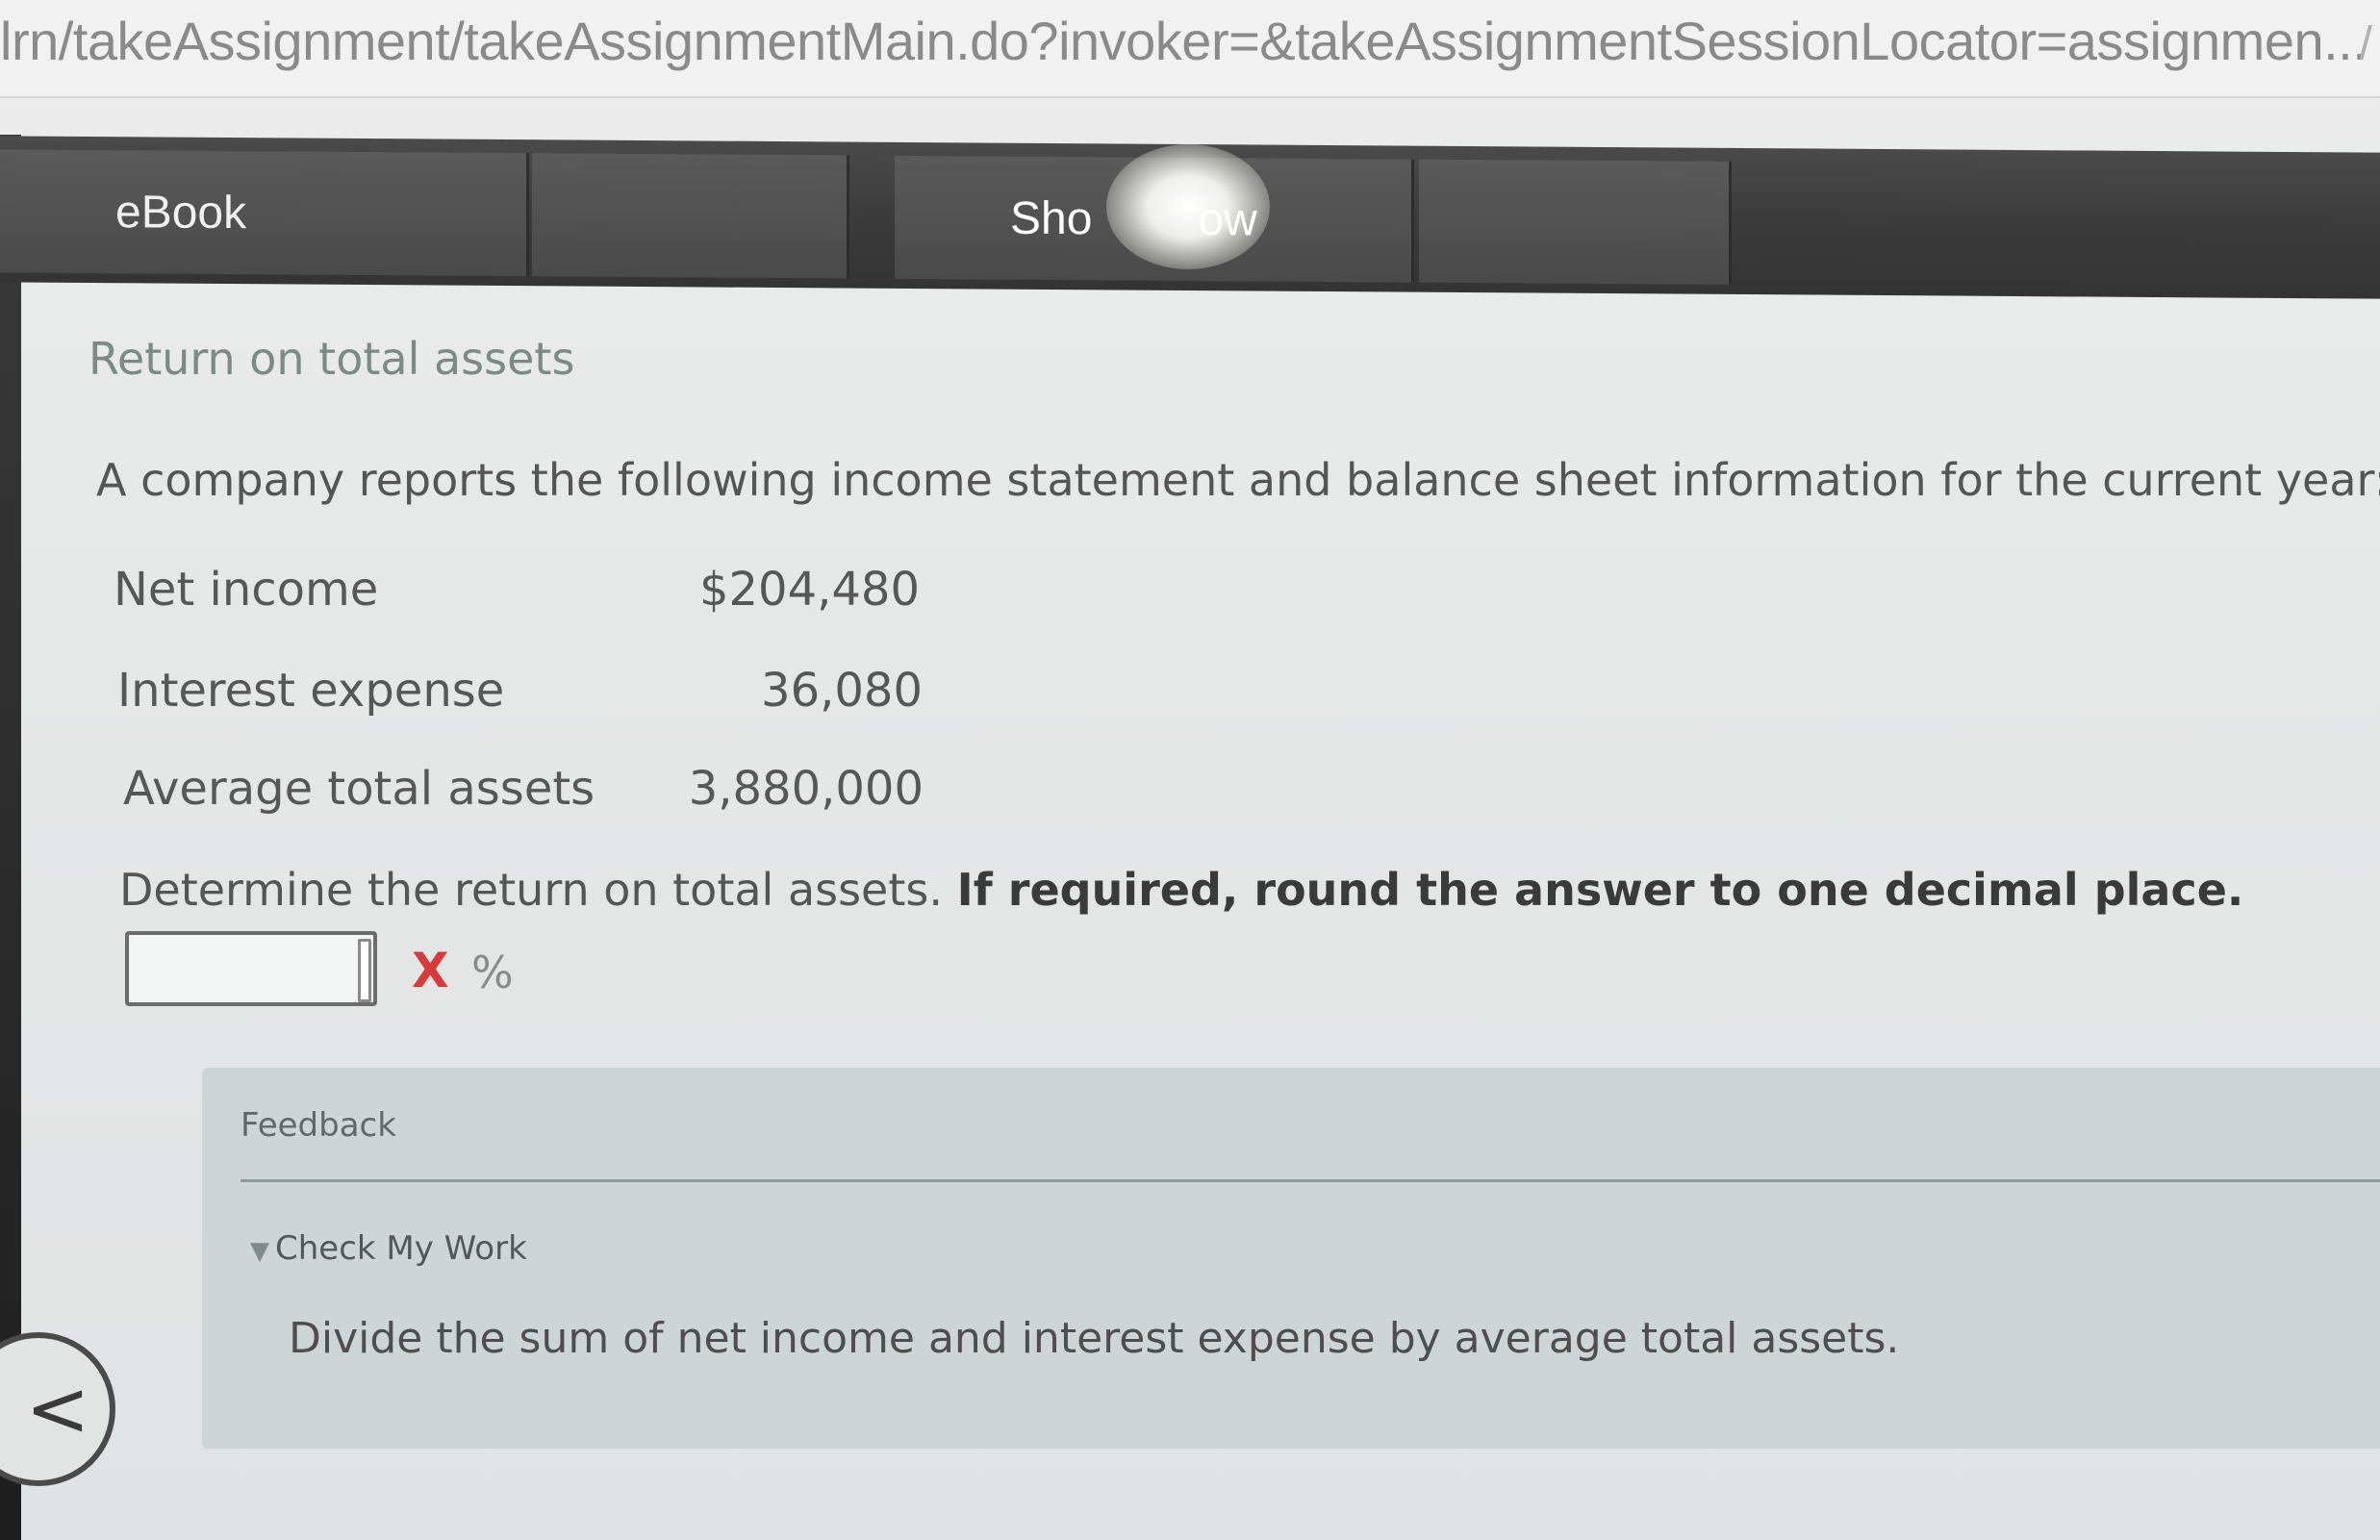 The height and width of the screenshot is (1540, 2380). I want to click on data-row-value: 36,080, so click(842, 691).